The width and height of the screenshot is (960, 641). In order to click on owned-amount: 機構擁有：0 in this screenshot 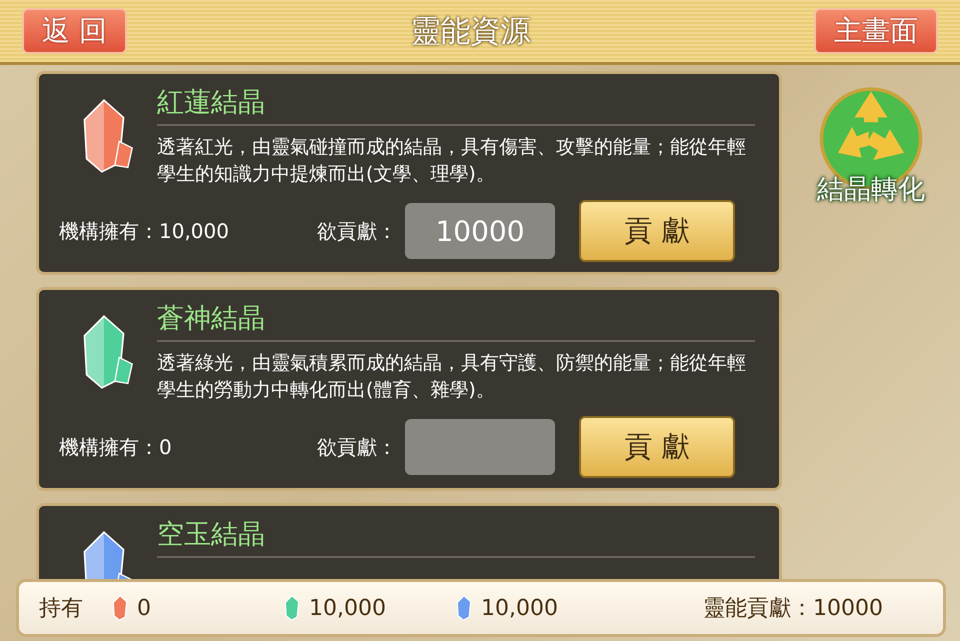, I will do `click(116, 447)`.